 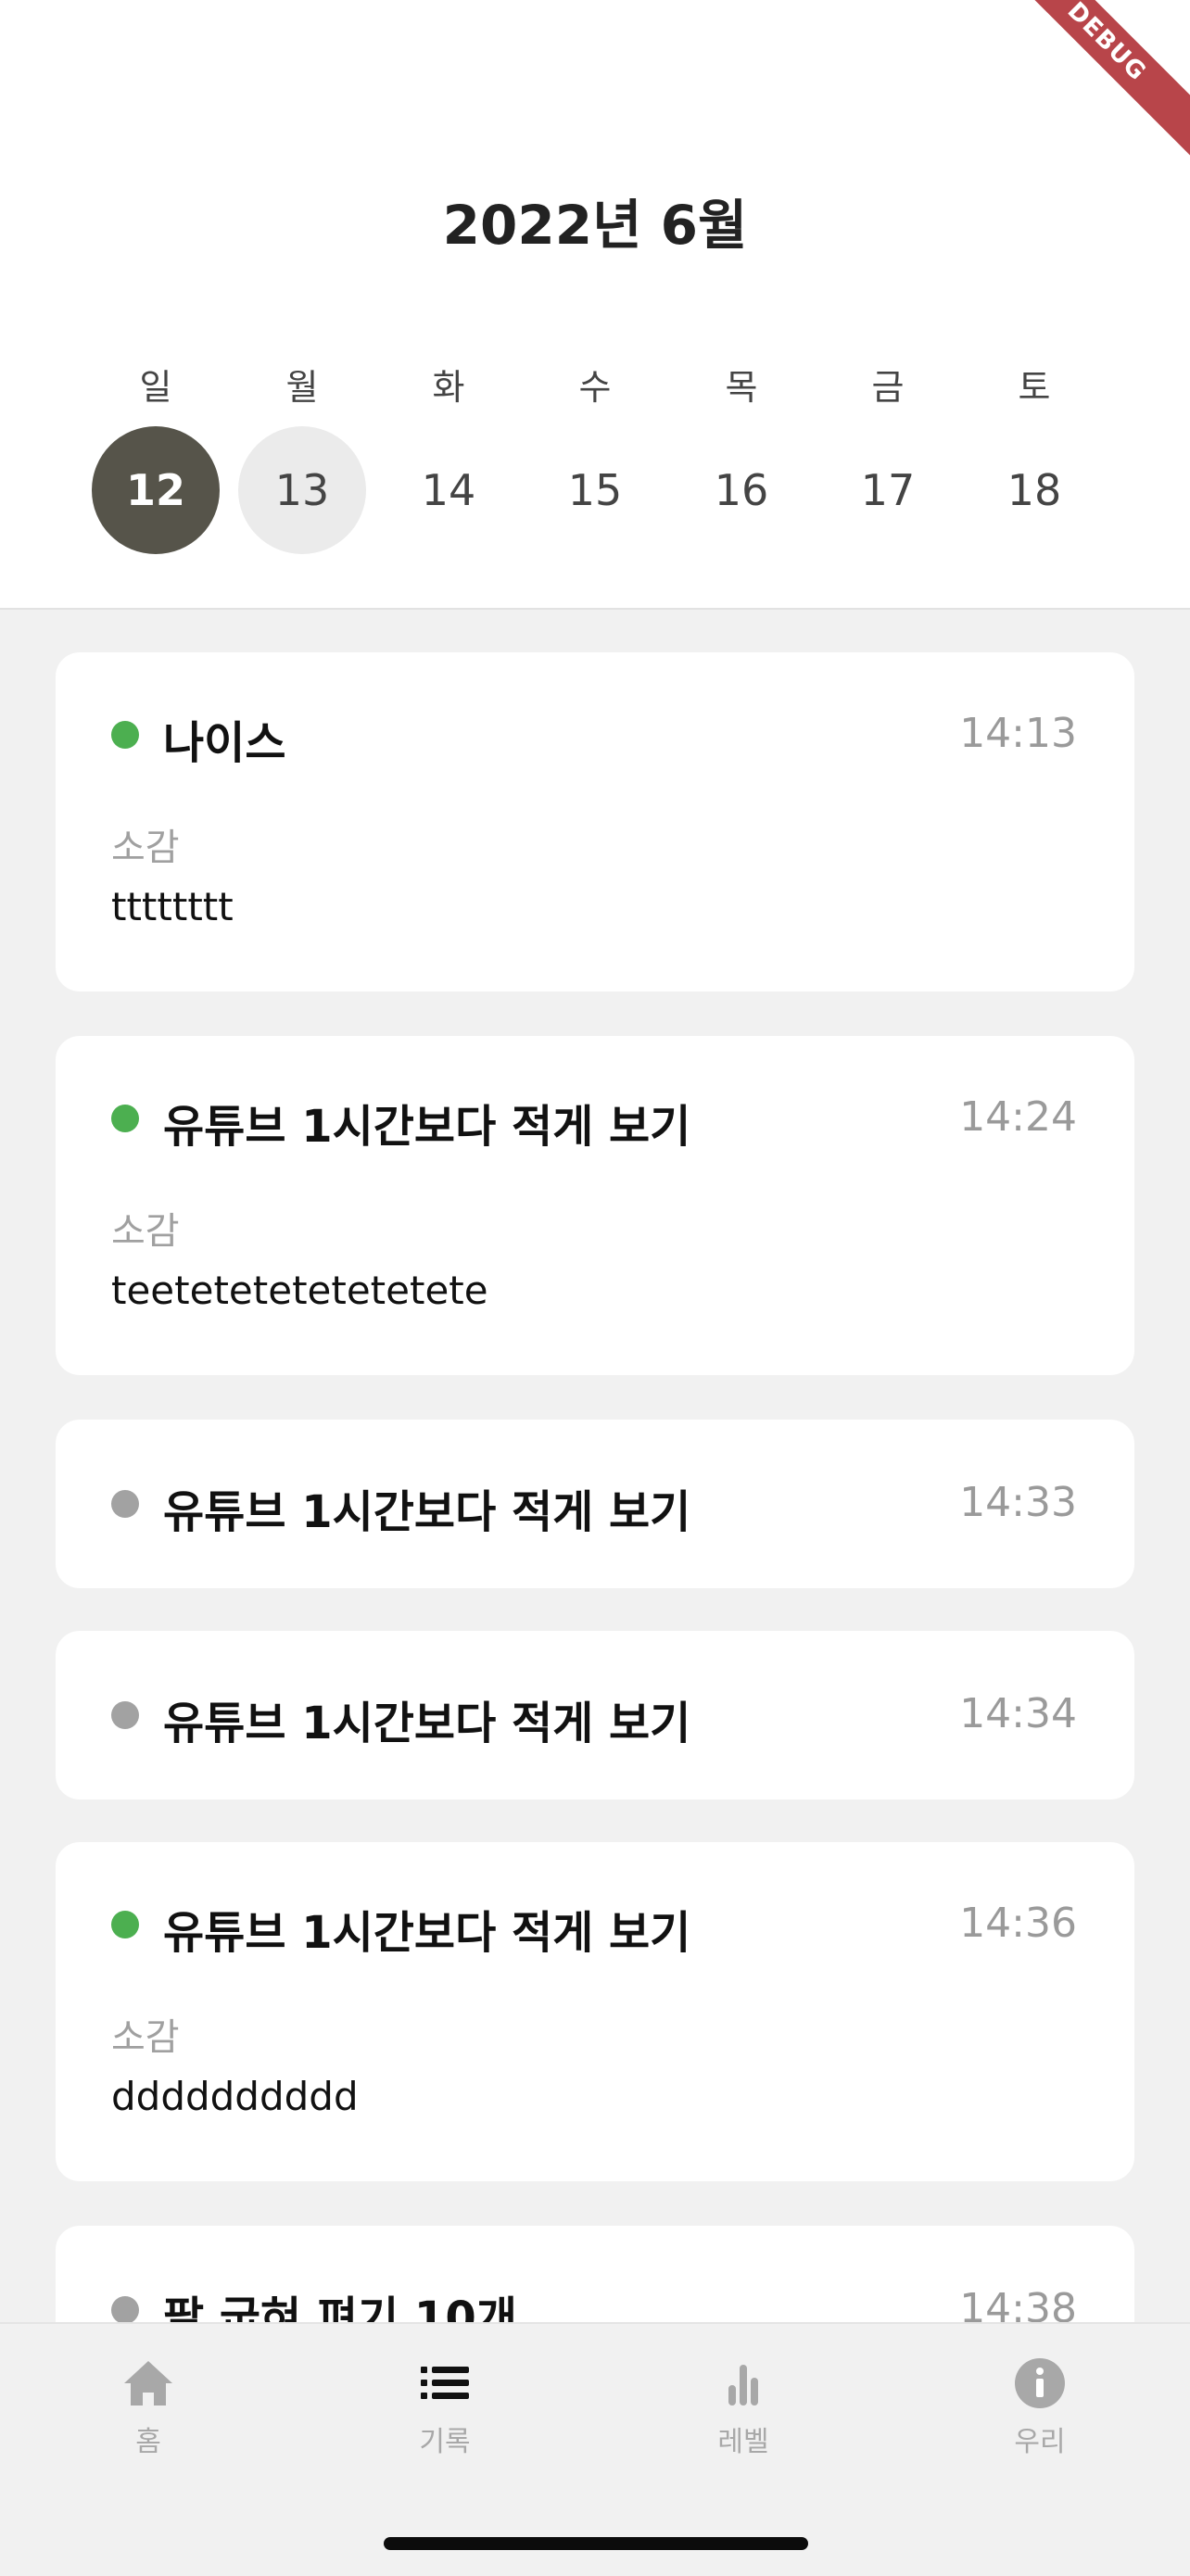 I want to click on record-time: 14:34, so click(x=1018, y=1713).